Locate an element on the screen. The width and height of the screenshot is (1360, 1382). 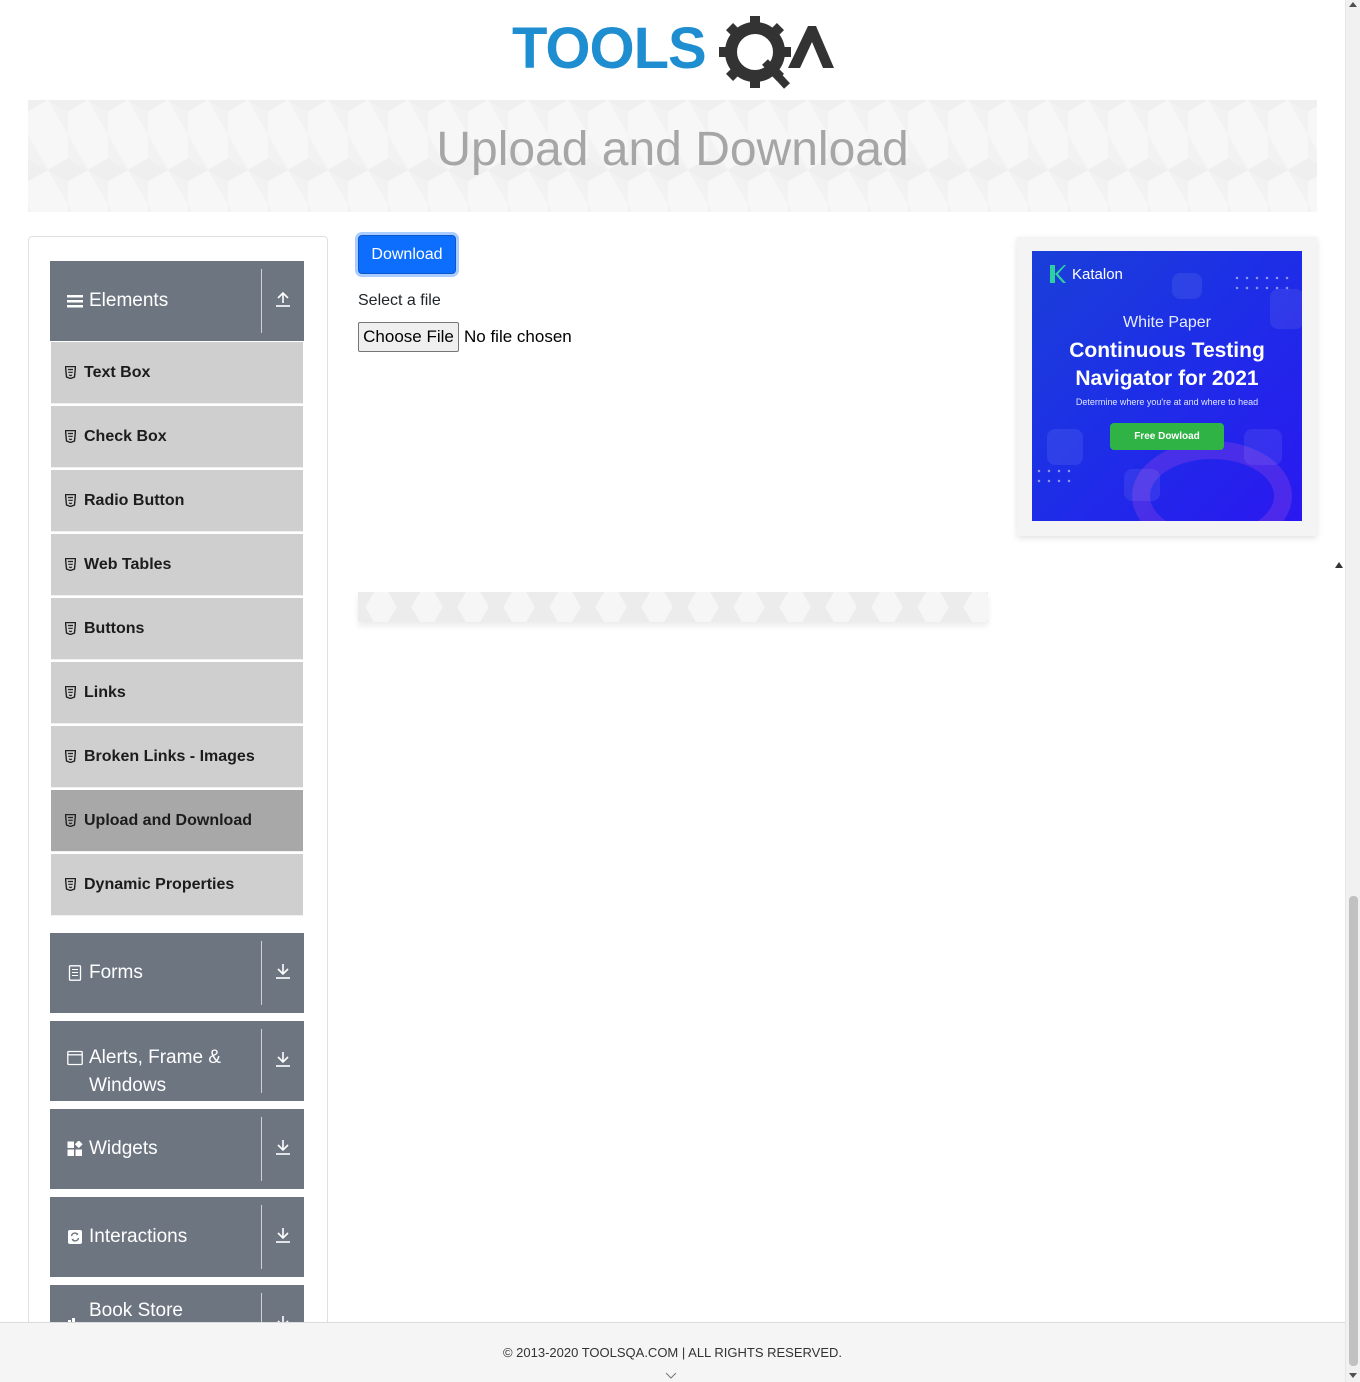
sidebar-item-label: Radio Button is located at coordinates (134, 500).